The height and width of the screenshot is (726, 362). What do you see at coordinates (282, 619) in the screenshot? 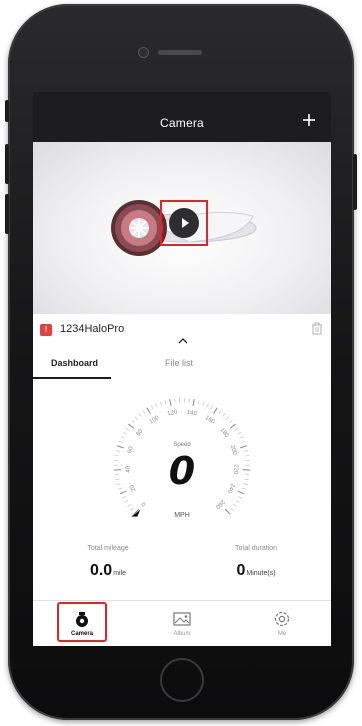
I see `gear-icon` at bounding box center [282, 619].